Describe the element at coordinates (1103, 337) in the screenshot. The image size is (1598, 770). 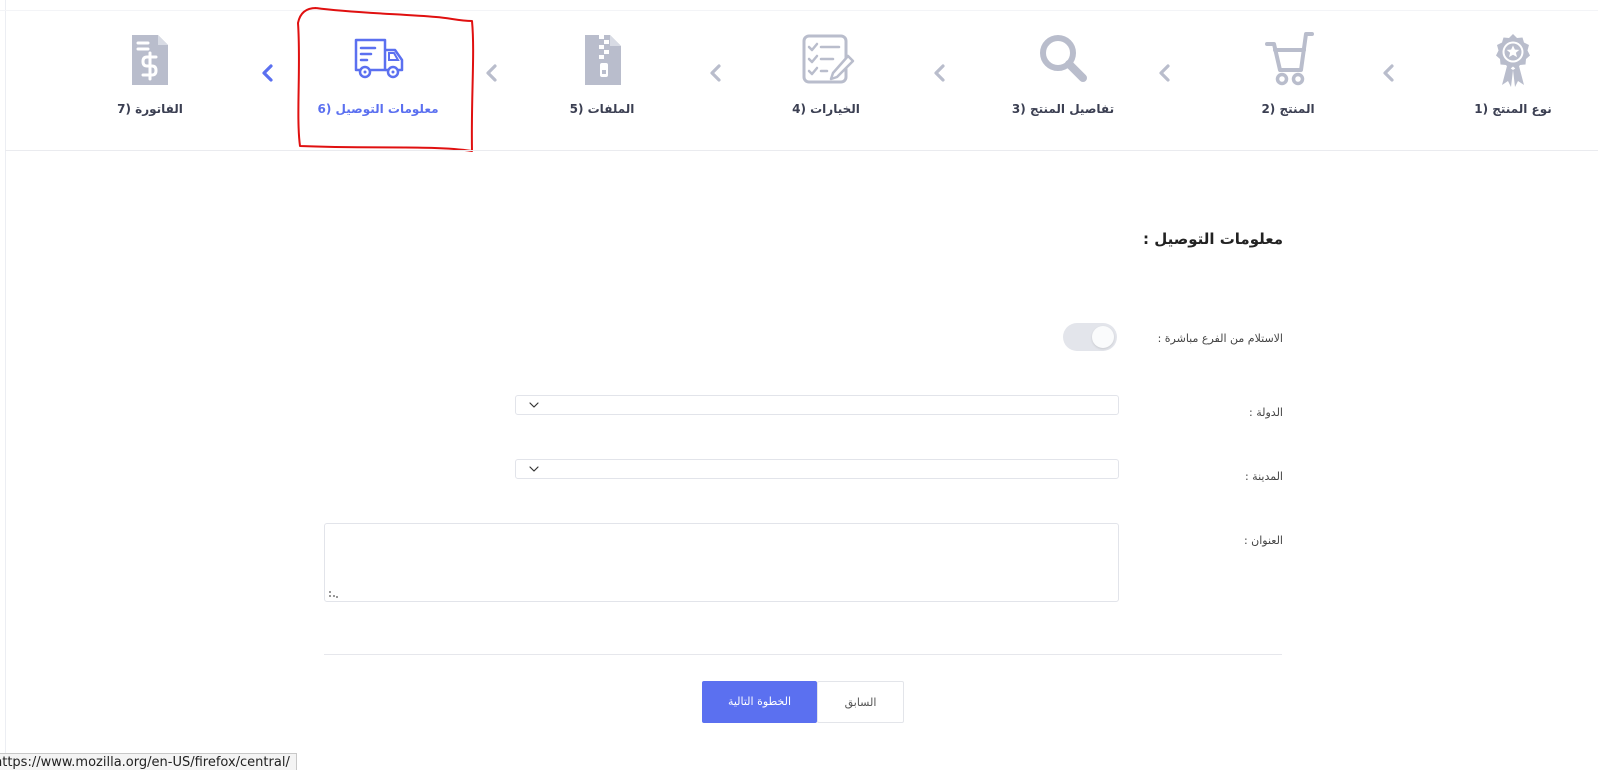
I see `toggle-knob` at that location.